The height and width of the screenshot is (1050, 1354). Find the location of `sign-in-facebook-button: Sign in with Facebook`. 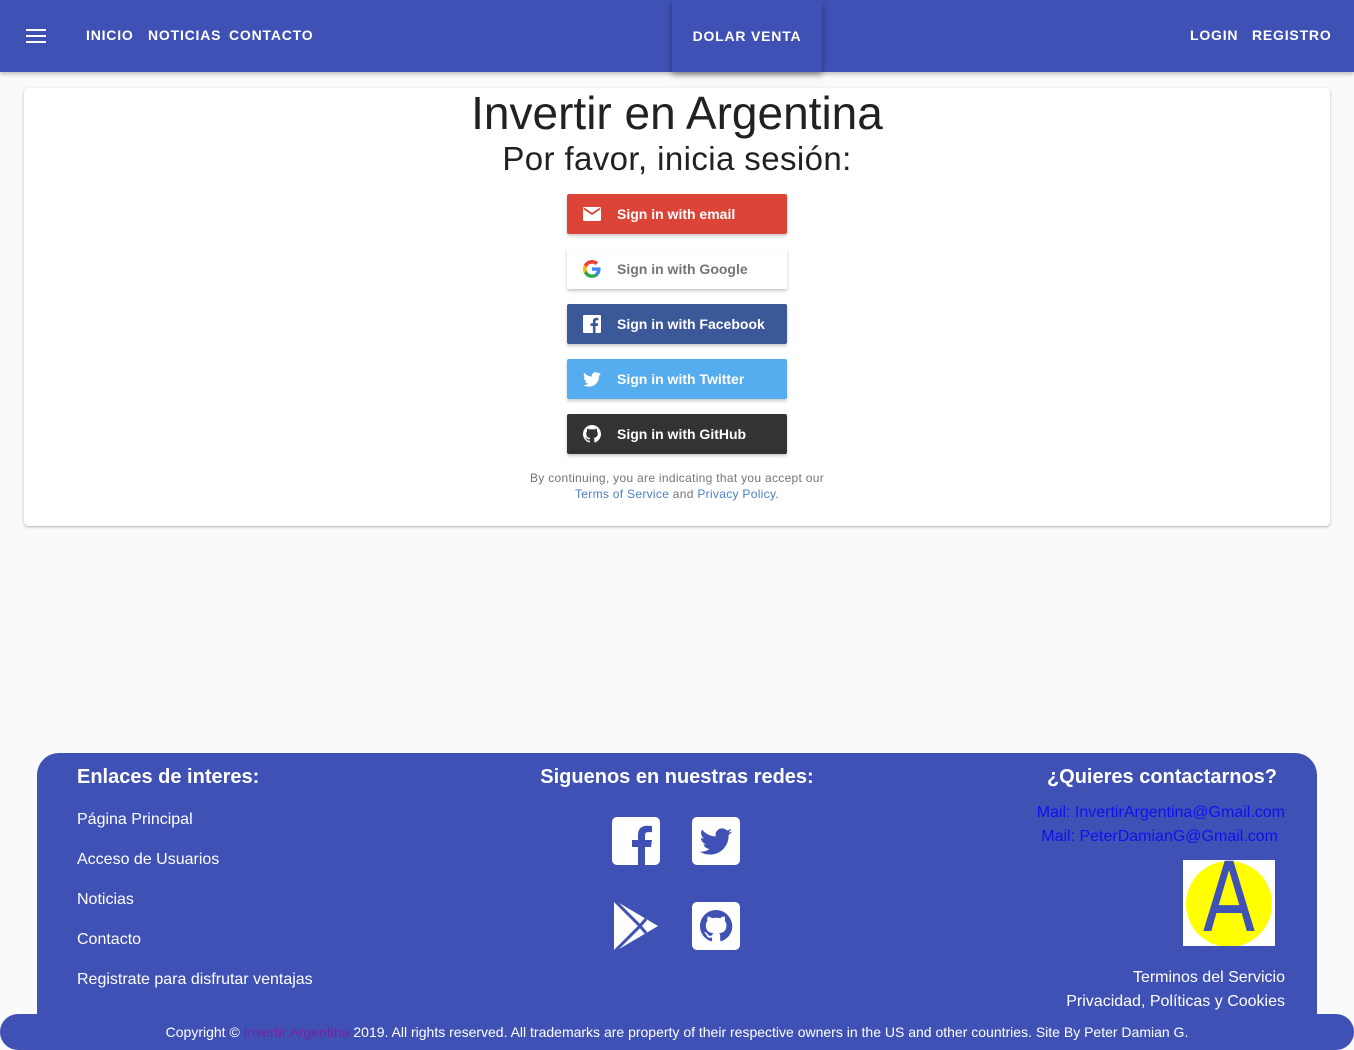

sign-in-facebook-button: Sign in with Facebook is located at coordinates (677, 324).